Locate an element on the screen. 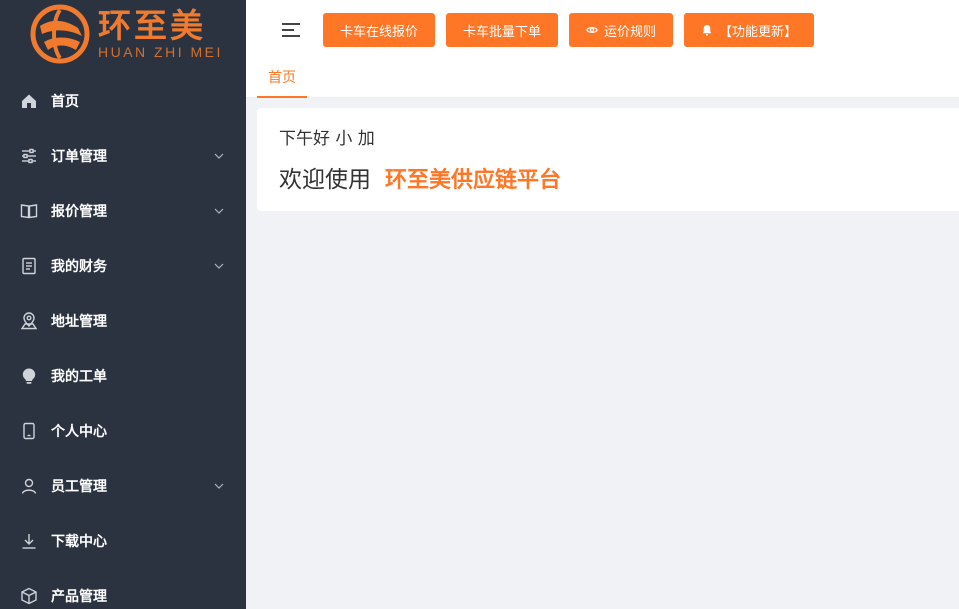  platform-name: 环至美供应链平台 is located at coordinates (473, 180).